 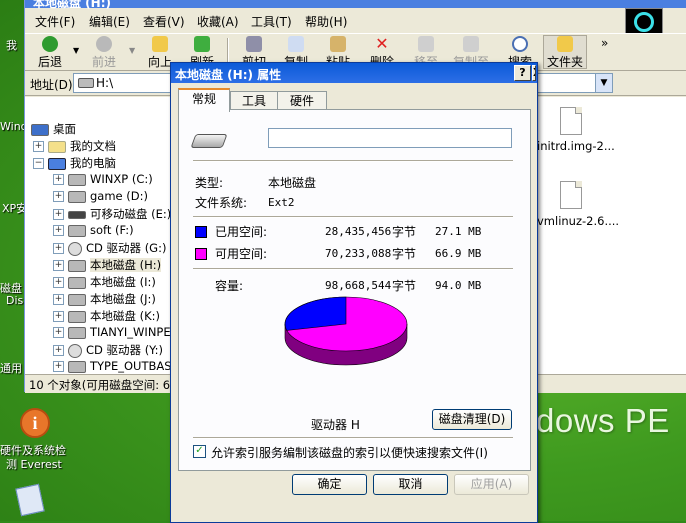 What do you see at coordinates (112, 214) in the screenshot?
I see `tree-item-drive-e: + 可移动磁盘 (E:)` at bounding box center [112, 214].